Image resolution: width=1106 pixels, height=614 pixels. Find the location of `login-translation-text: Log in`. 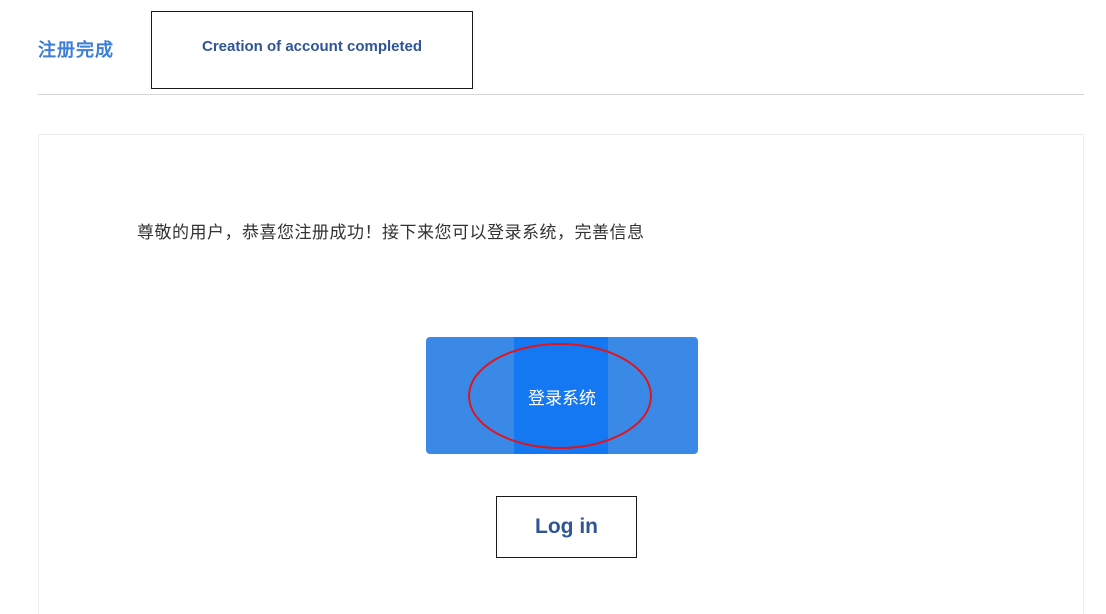

login-translation-text: Log in is located at coordinates (566, 526).